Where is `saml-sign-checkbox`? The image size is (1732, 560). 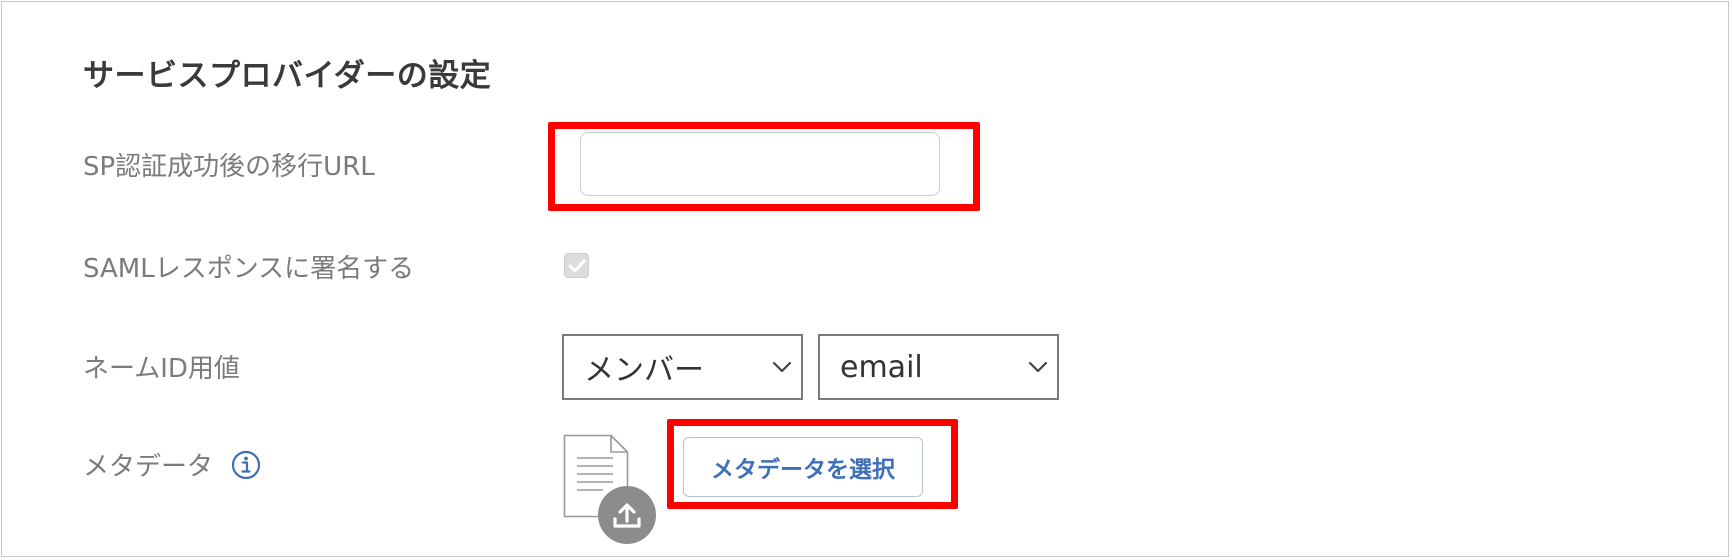 saml-sign-checkbox is located at coordinates (576, 265).